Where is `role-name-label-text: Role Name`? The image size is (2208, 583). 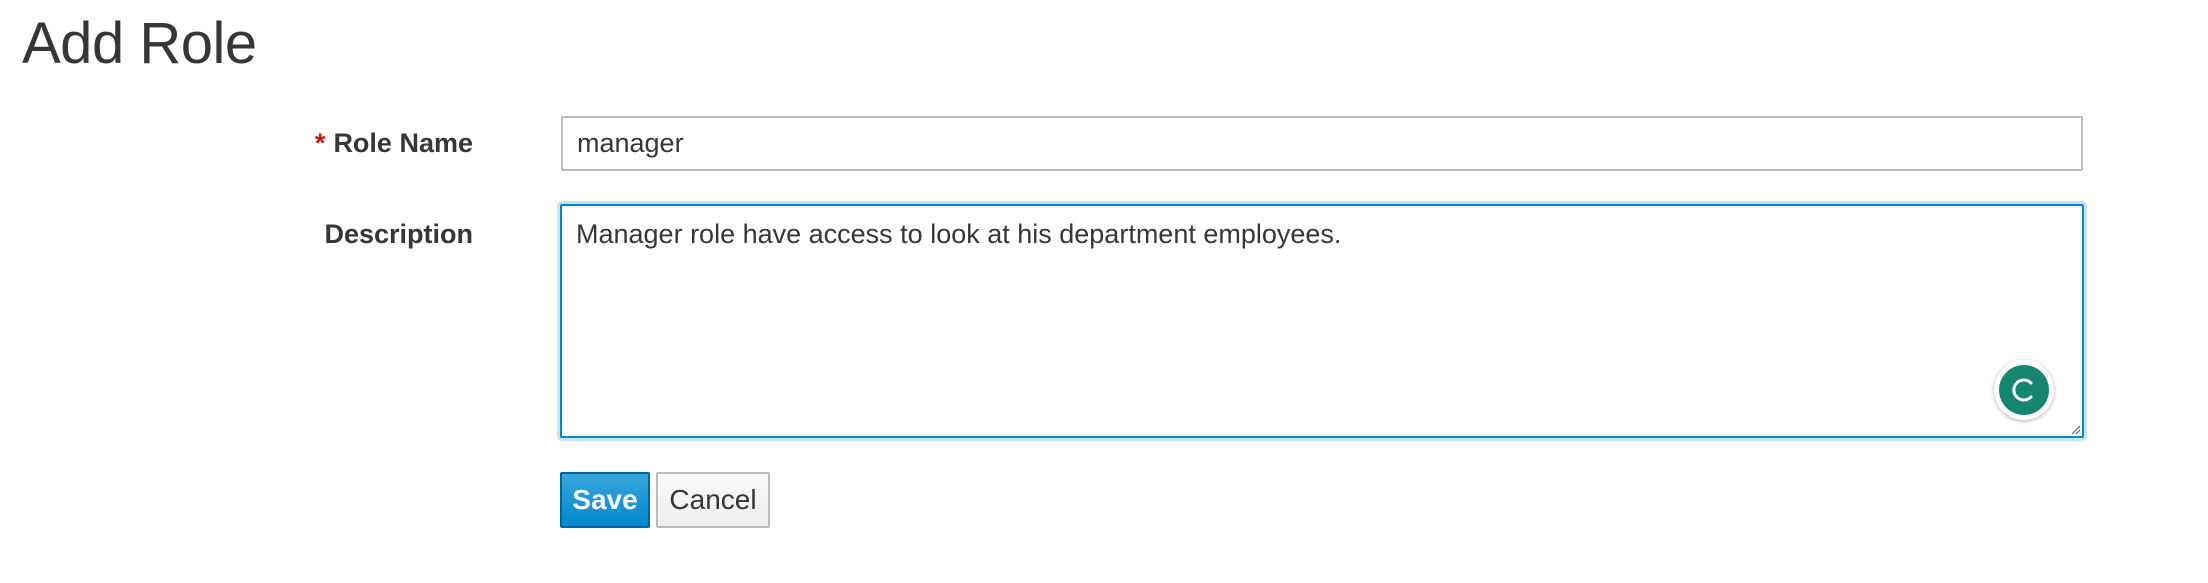
role-name-label-text: Role Name is located at coordinates (403, 143).